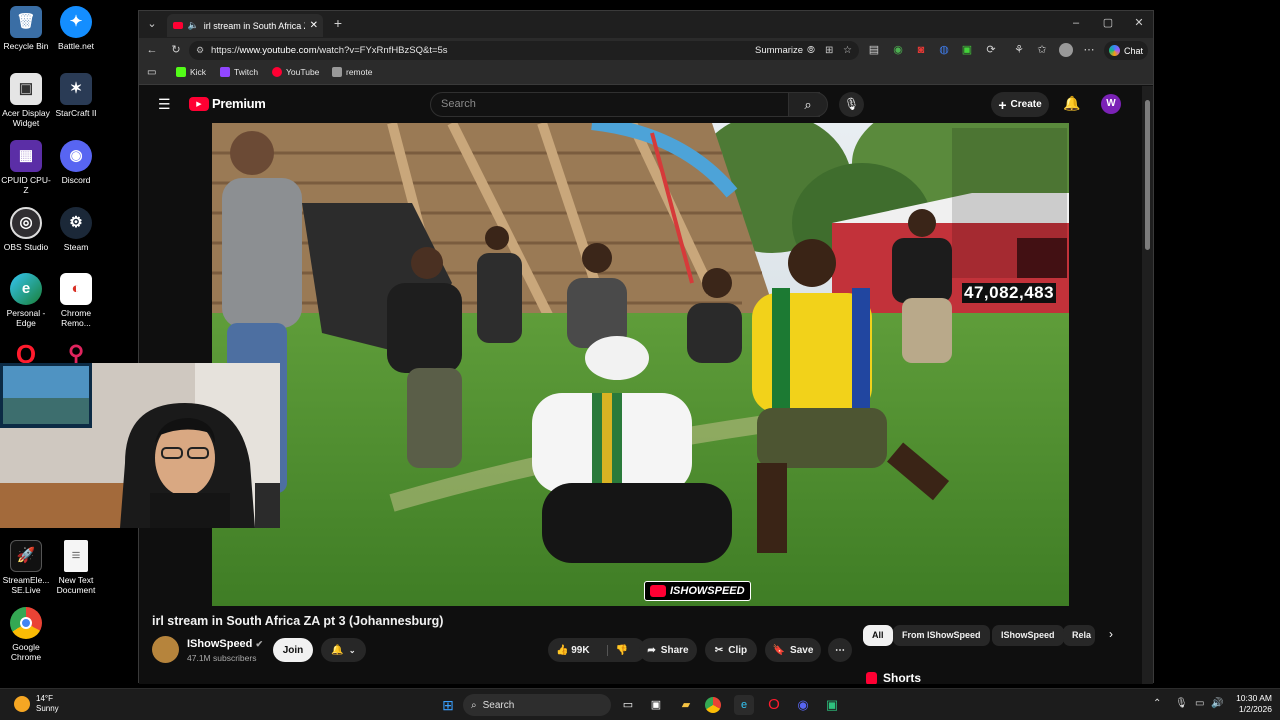 The height and width of the screenshot is (720, 1280). I want to click on chip-from-ishowspeed: From IShowSpeed, so click(941, 635).